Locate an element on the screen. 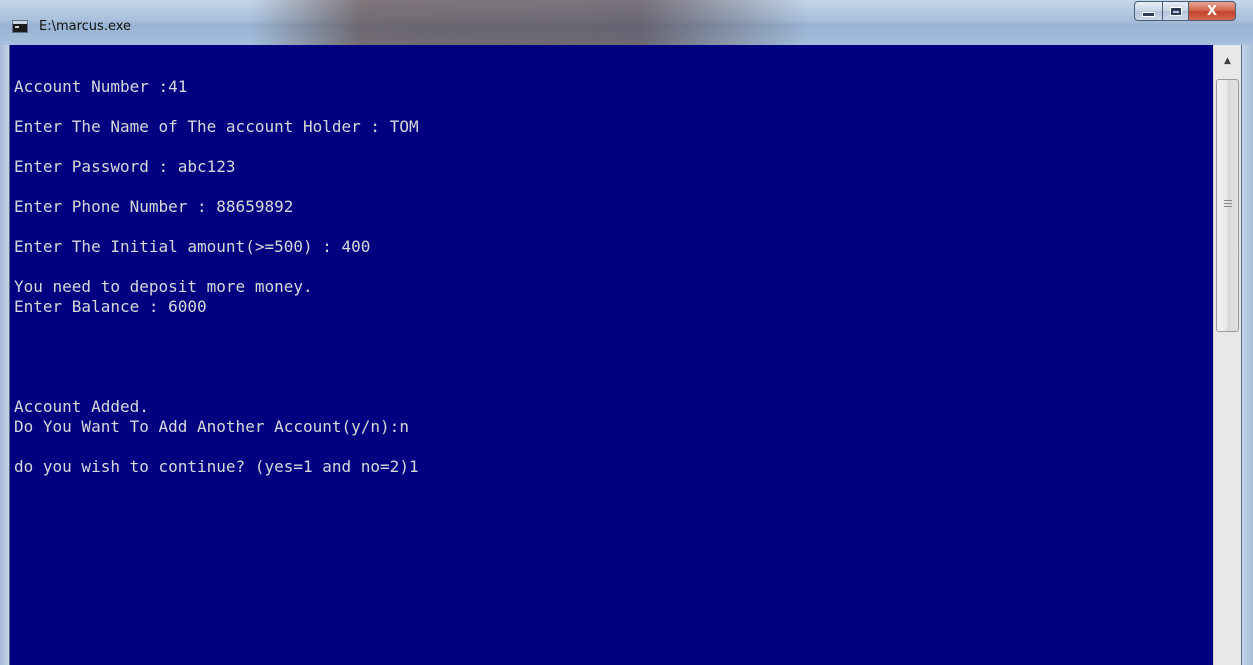 The height and width of the screenshot is (665, 1253). console-app-icon is located at coordinates (20, 26).